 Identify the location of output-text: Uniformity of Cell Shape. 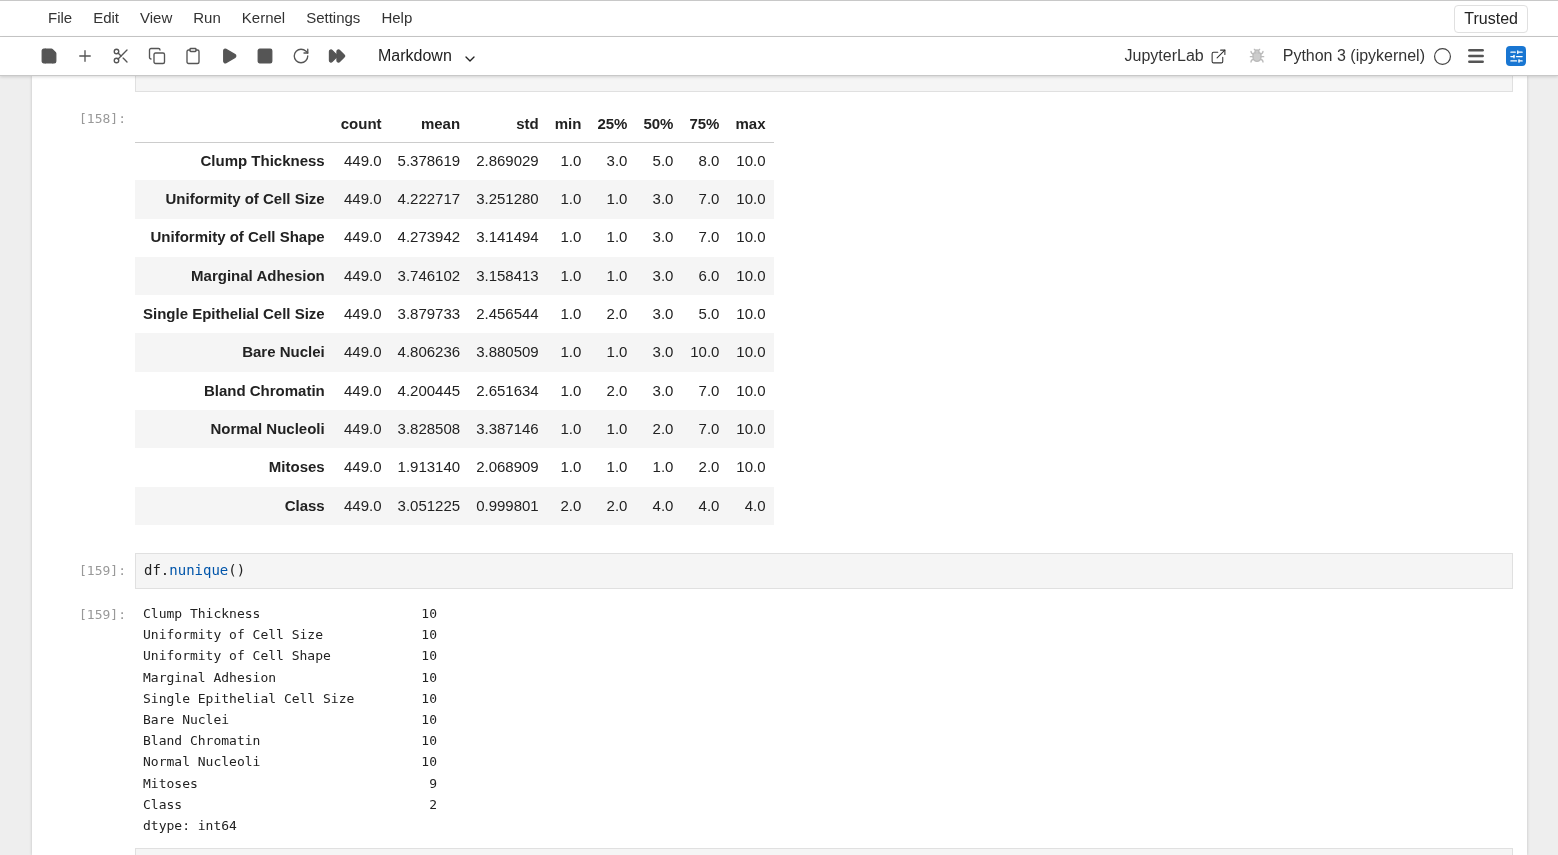
(237, 656).